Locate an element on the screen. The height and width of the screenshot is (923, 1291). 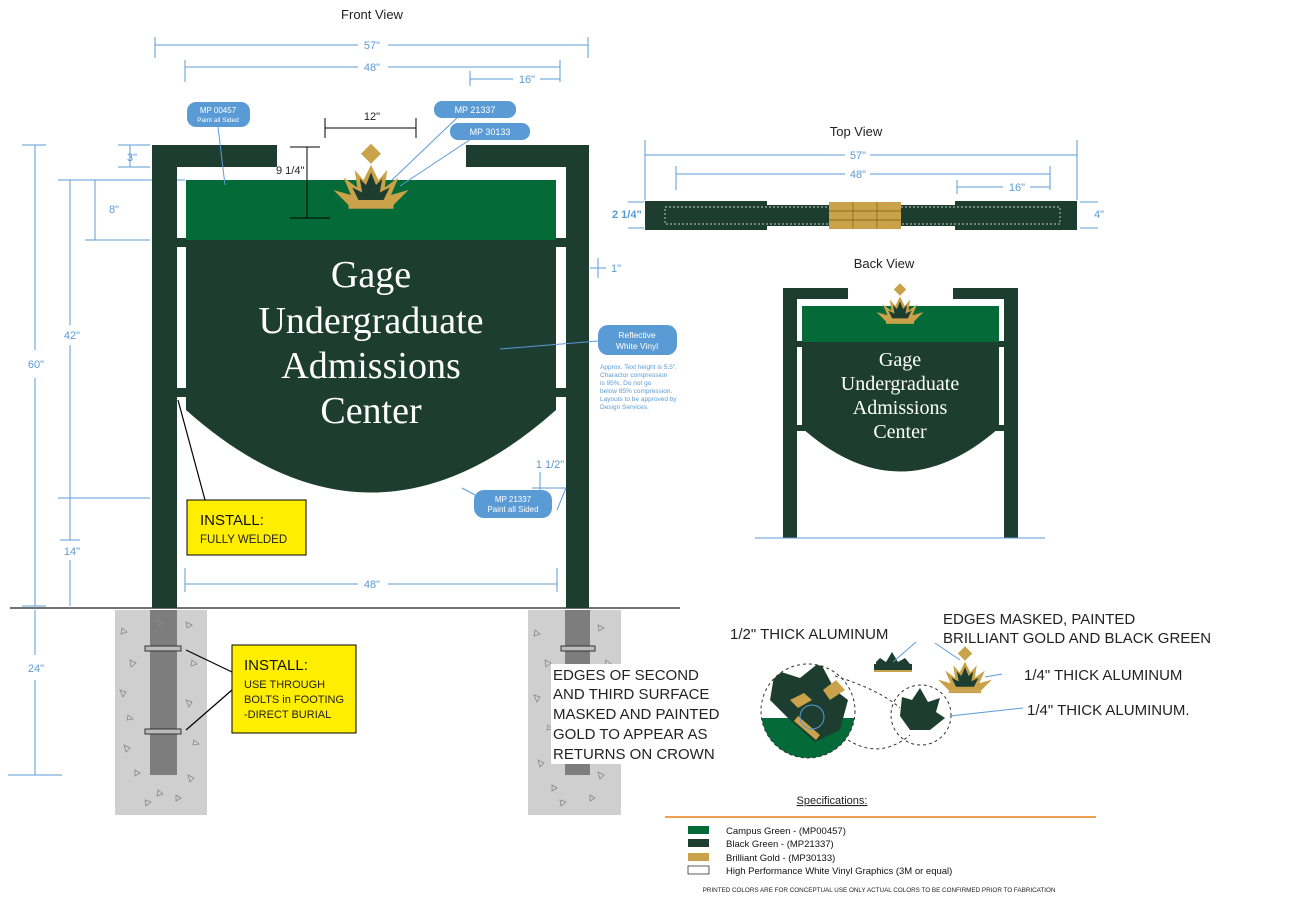
dim-14: 14" is located at coordinates (72, 552).